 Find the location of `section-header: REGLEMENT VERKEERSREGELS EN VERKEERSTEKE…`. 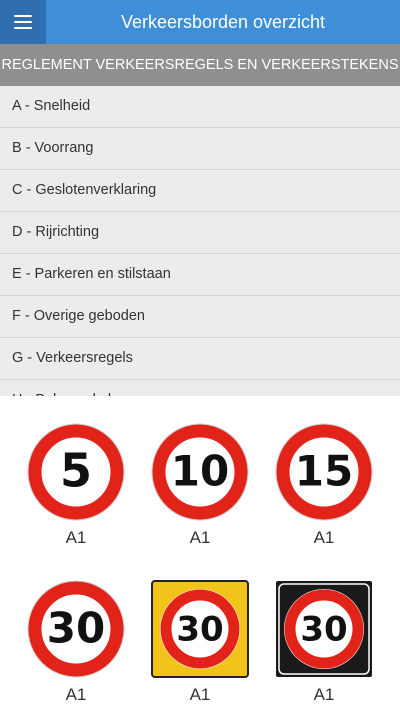

section-header: REGLEMENT VERKEERSREGELS EN VERKEERSTEKE… is located at coordinates (200, 65).